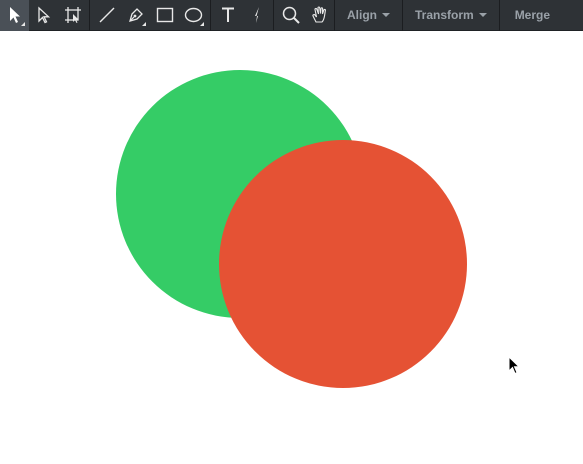  I want to click on toolbar: Align Transform Merge, so click(291, 15).